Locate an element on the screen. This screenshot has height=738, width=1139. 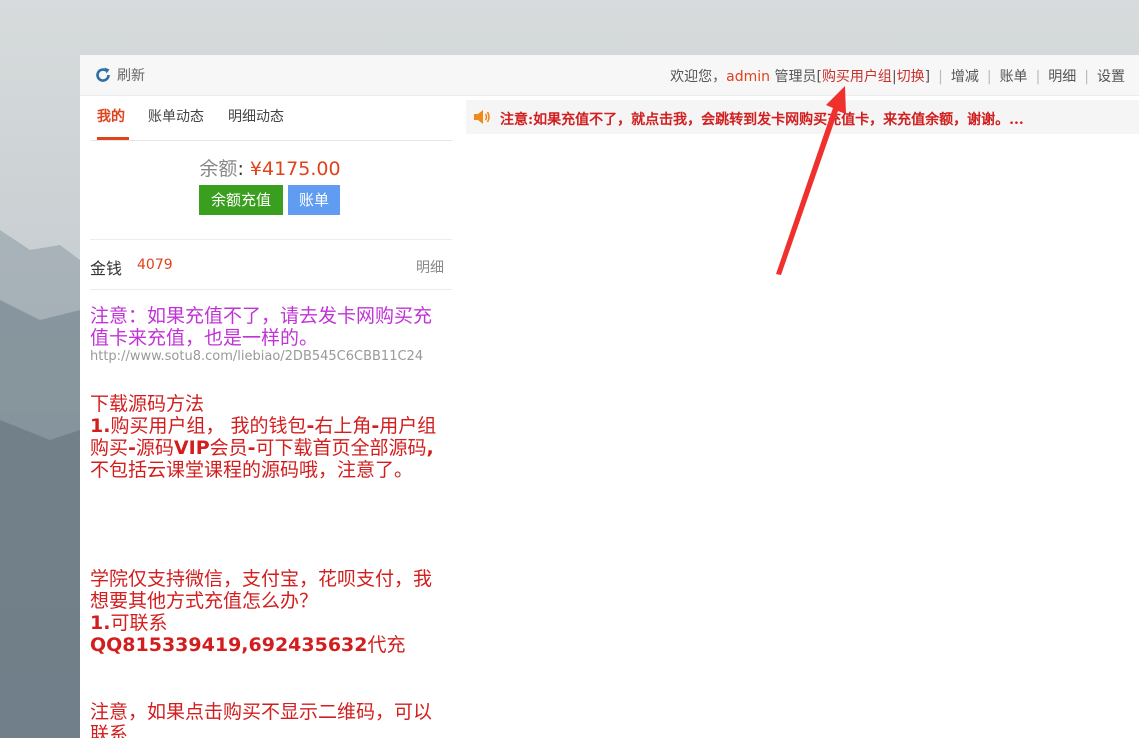
menu-adjust: 增减 is located at coordinates (965, 77).